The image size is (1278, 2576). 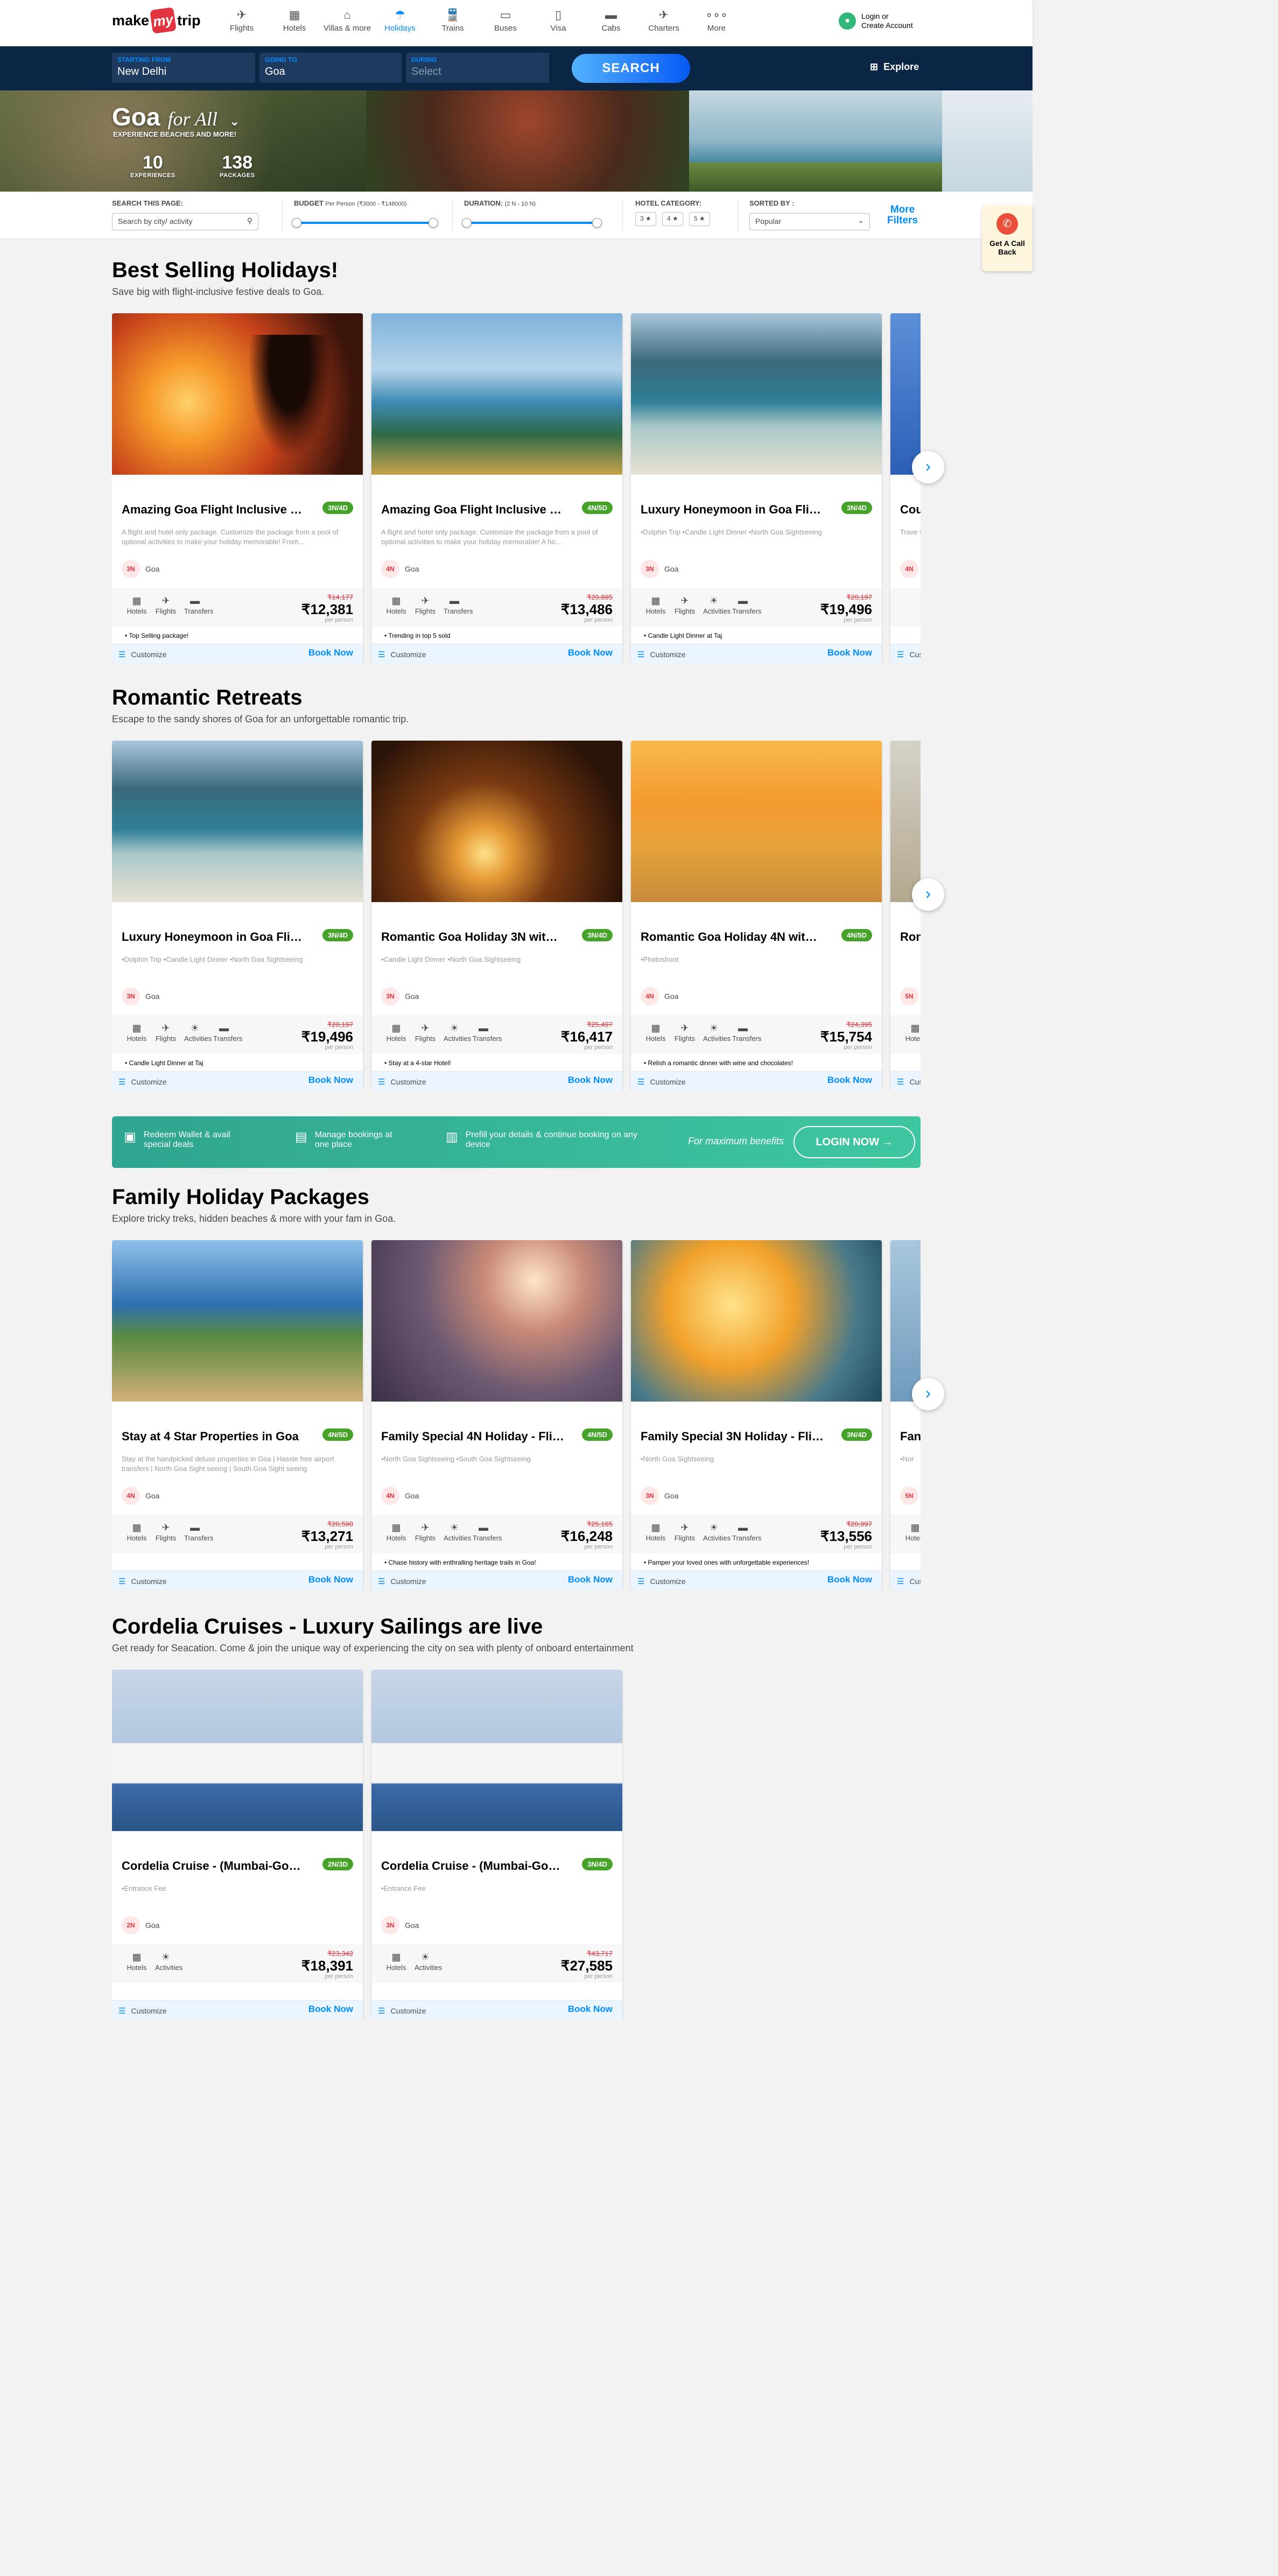 I want to click on nav-item-hotels: ▦ Hotels, so click(x=294, y=20).